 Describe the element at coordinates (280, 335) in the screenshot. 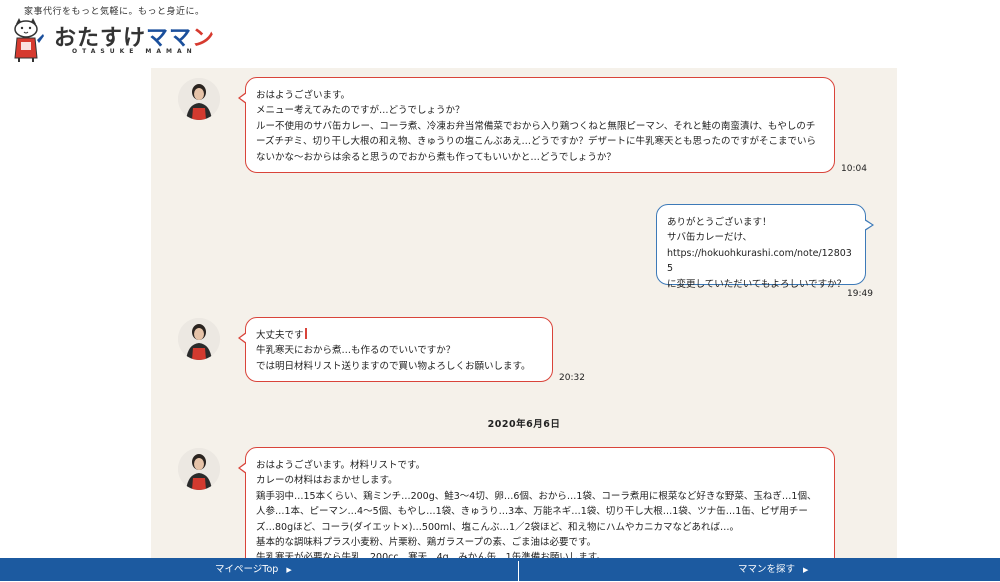

I see `message-text-first-line: 大丈夫です` at that location.